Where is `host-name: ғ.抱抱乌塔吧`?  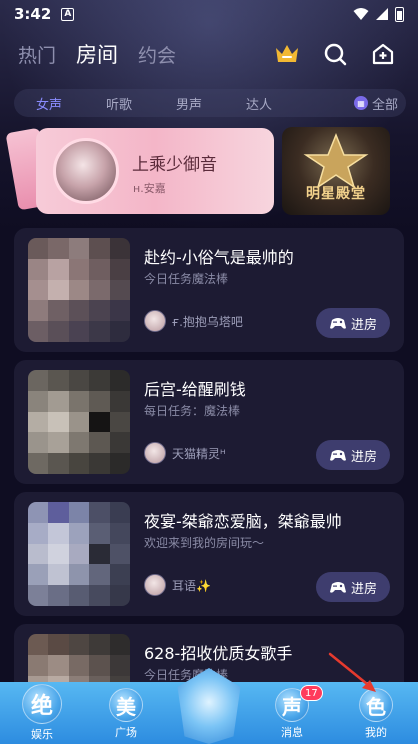 host-name: ғ.抱抱乌塔吧 is located at coordinates (207, 321).